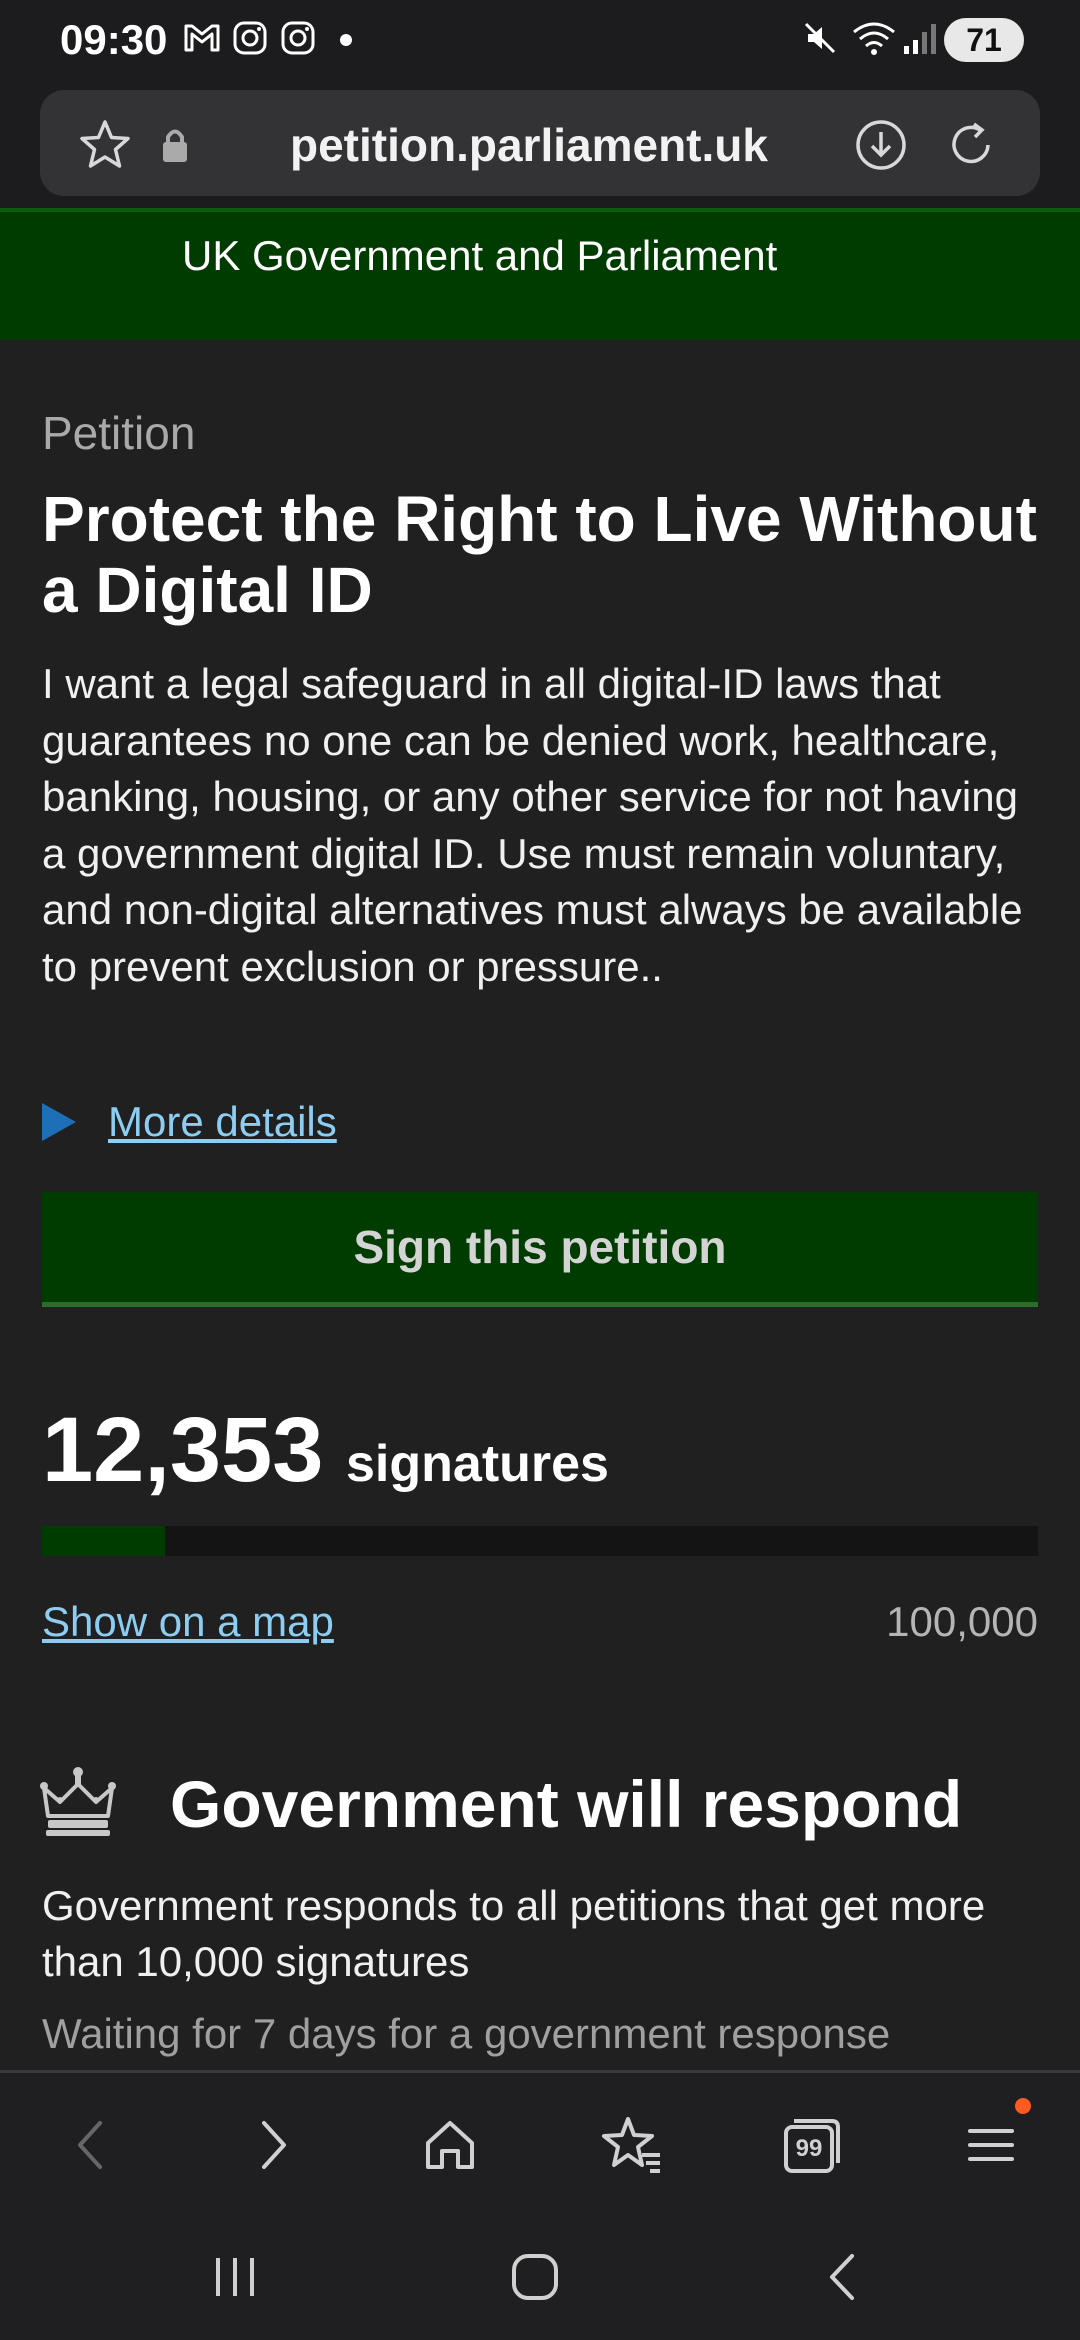  Describe the element at coordinates (820, 38) in the screenshot. I see `mute-icon` at that location.